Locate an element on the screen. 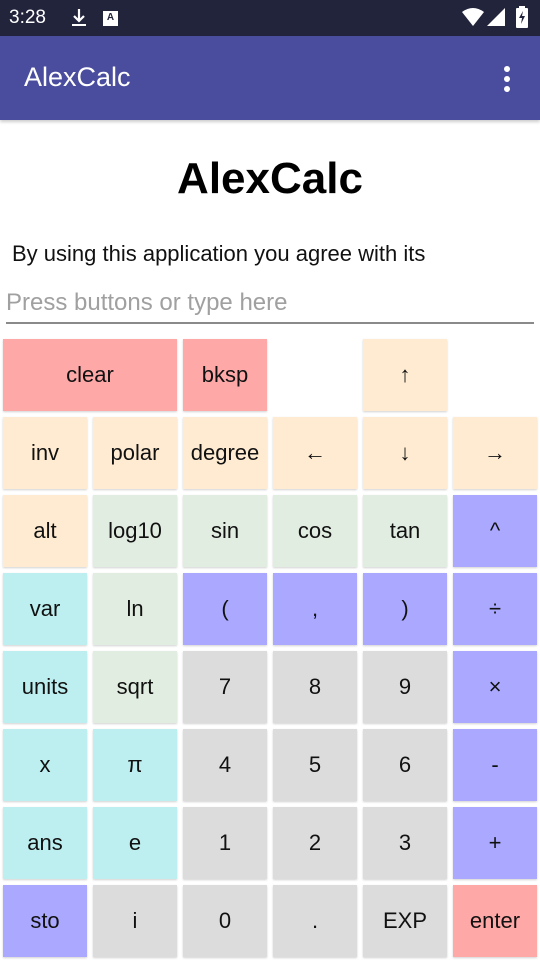  imaginary-i-button: i is located at coordinates (135, 921).